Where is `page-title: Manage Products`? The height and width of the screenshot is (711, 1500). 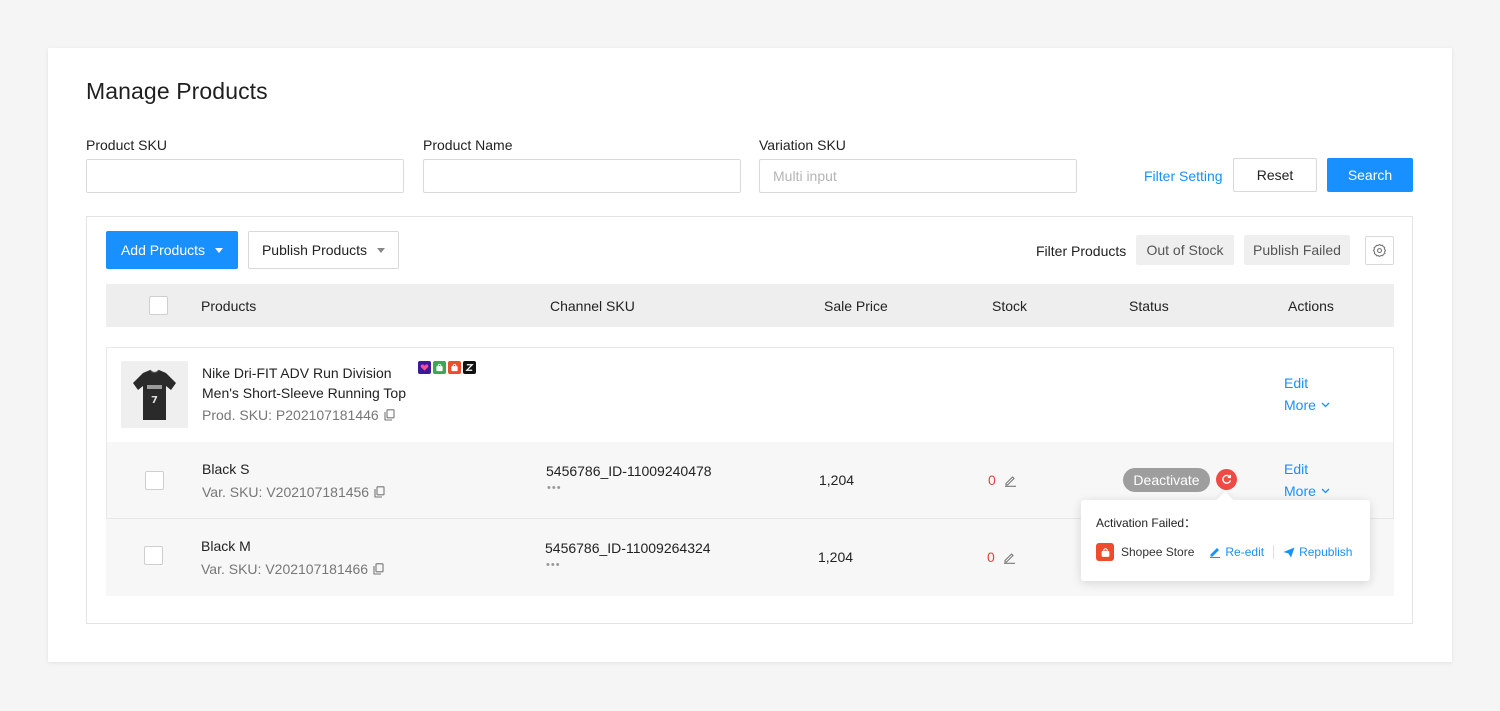 page-title: Manage Products is located at coordinates (177, 91).